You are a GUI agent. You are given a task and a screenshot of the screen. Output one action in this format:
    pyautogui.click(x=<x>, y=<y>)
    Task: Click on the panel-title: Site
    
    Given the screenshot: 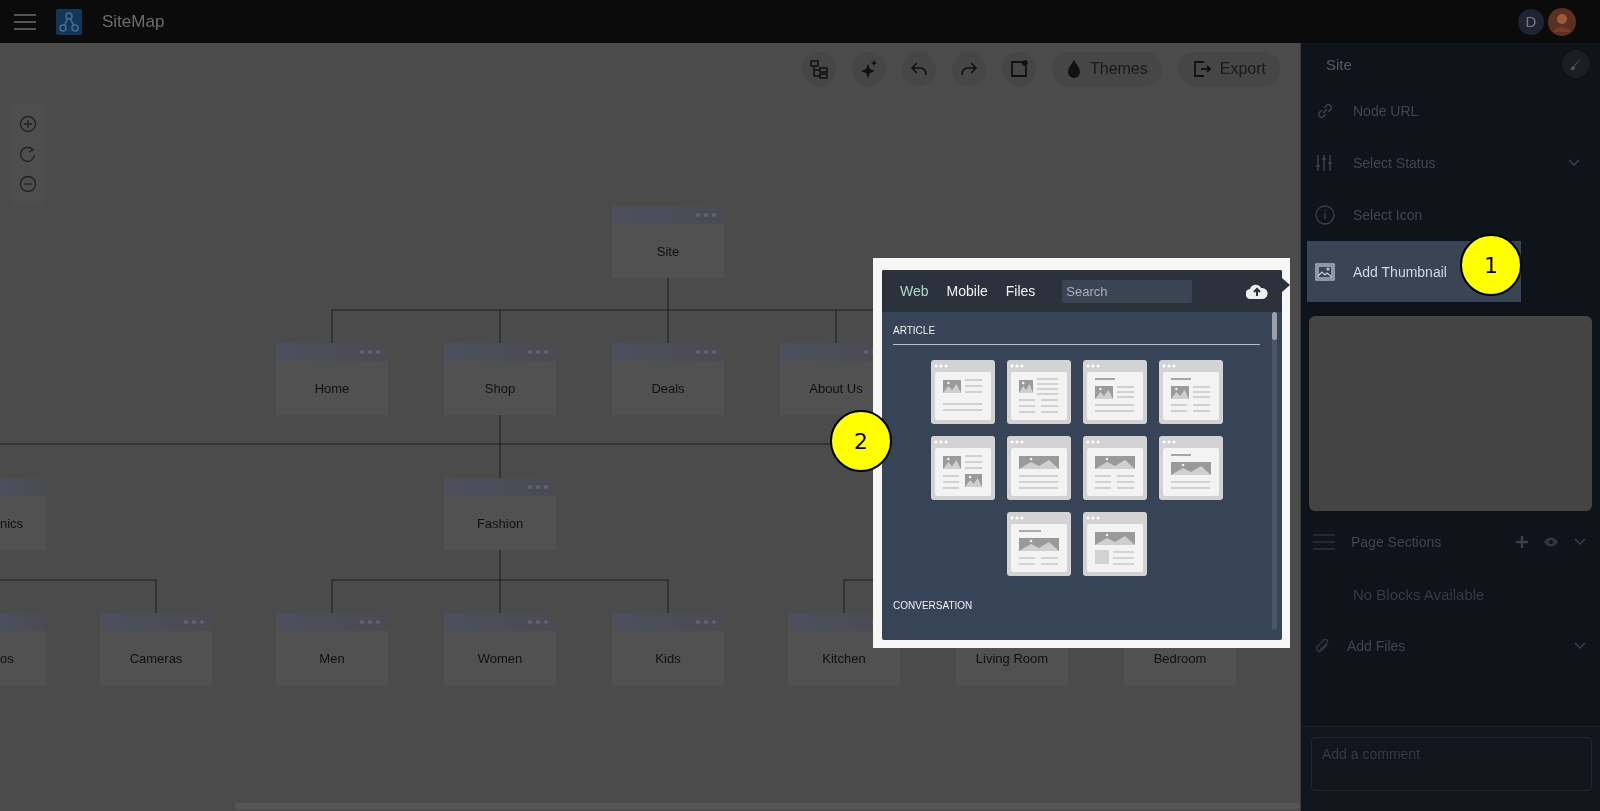 What is the action you would take?
    pyautogui.click(x=1339, y=64)
    